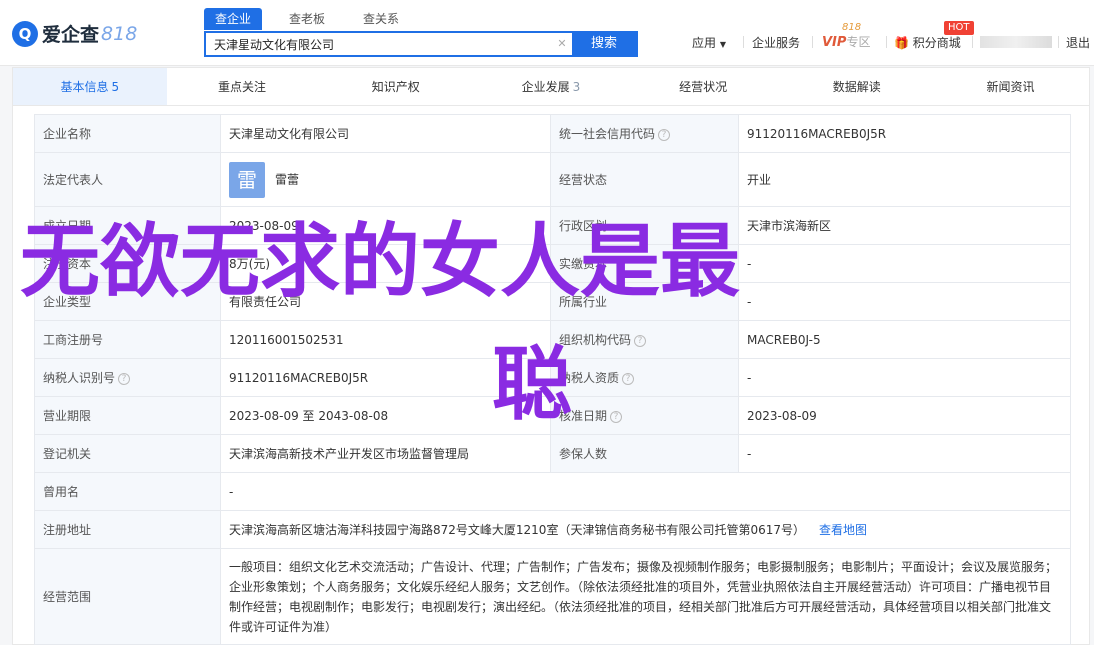 The width and height of the screenshot is (1094, 645). Describe the element at coordinates (843, 530) in the screenshot. I see `view-map-link: 查看地图` at that location.